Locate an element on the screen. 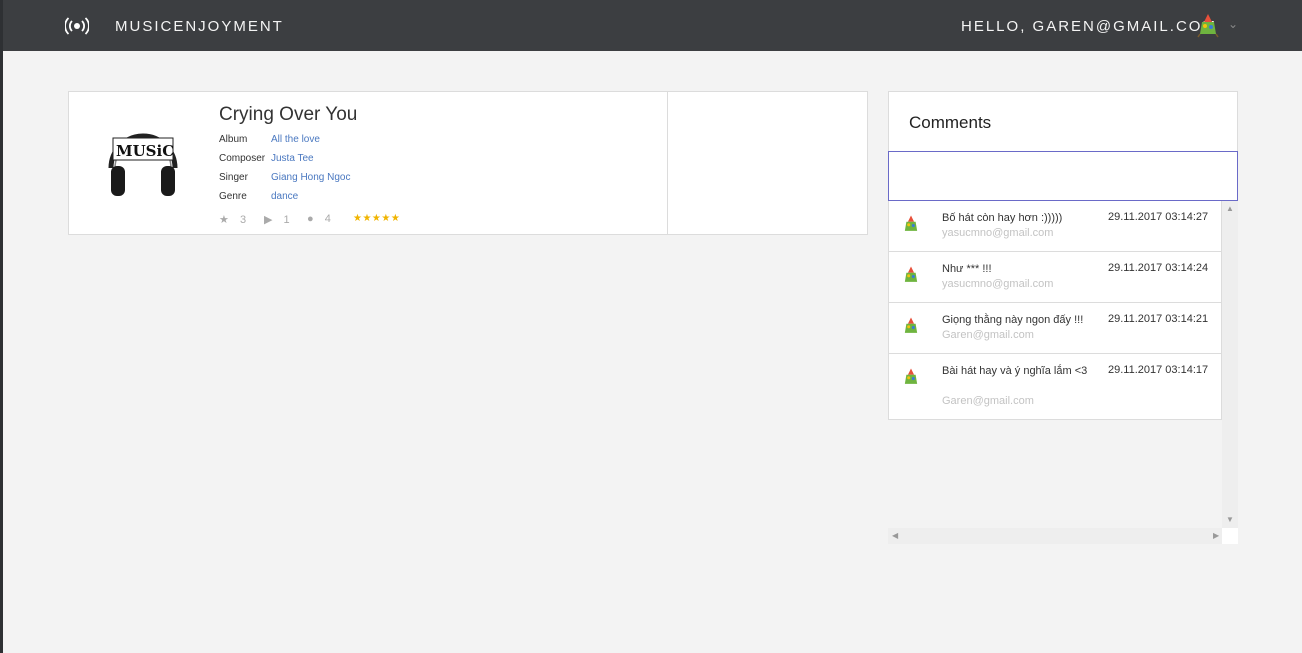 The height and width of the screenshot is (653, 1302). genre-label: Genre is located at coordinates (233, 196).